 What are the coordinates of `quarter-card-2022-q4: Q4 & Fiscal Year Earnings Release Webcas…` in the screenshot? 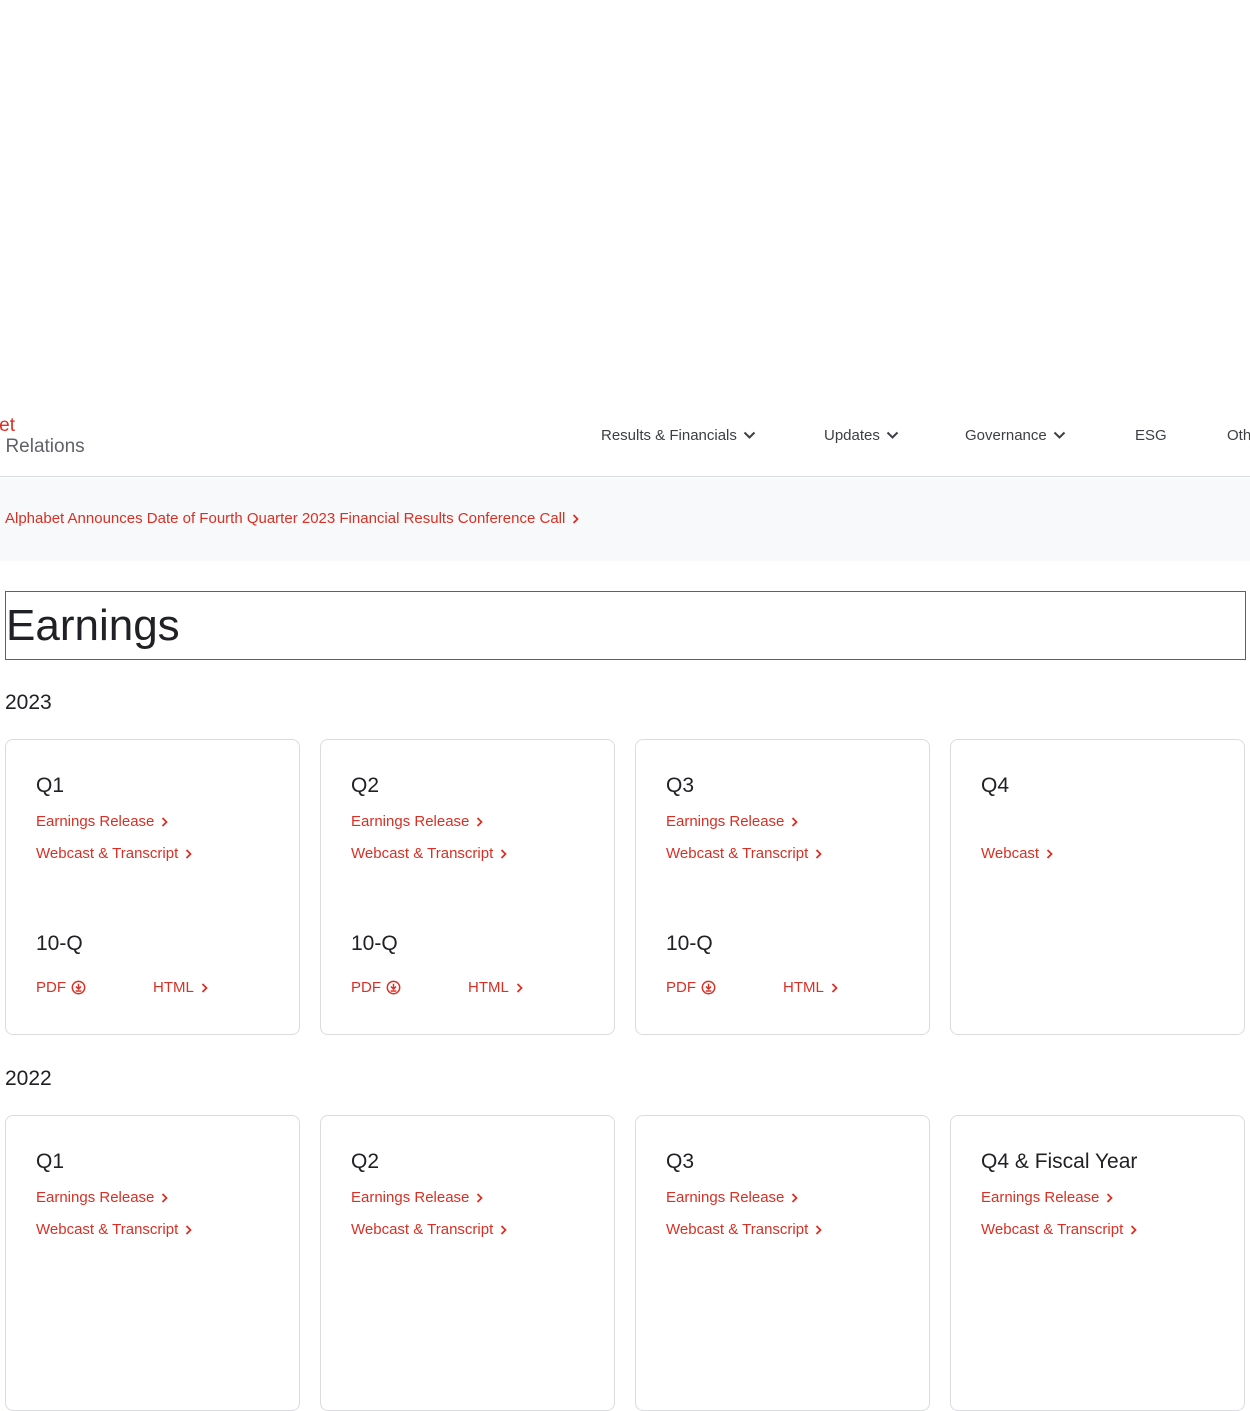 It's located at (1097, 1263).